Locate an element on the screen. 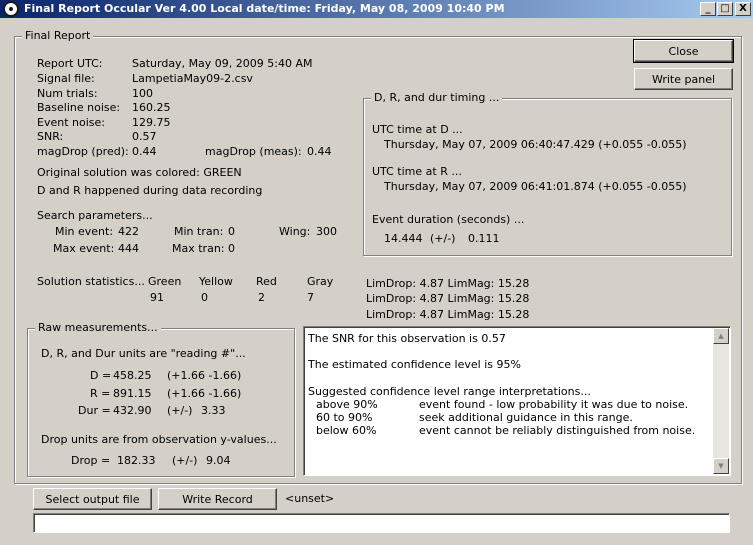 The image size is (753, 545). d-err: (+1.66 -1.66) is located at coordinates (204, 375).